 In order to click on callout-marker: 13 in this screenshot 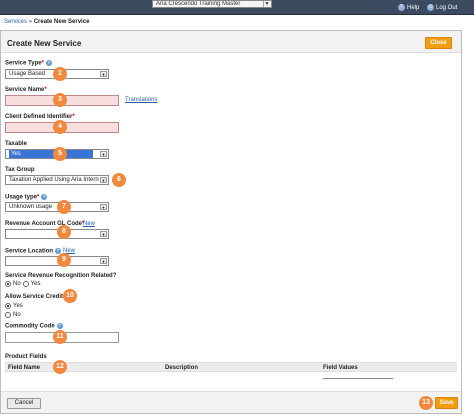, I will do `click(426, 403)`.